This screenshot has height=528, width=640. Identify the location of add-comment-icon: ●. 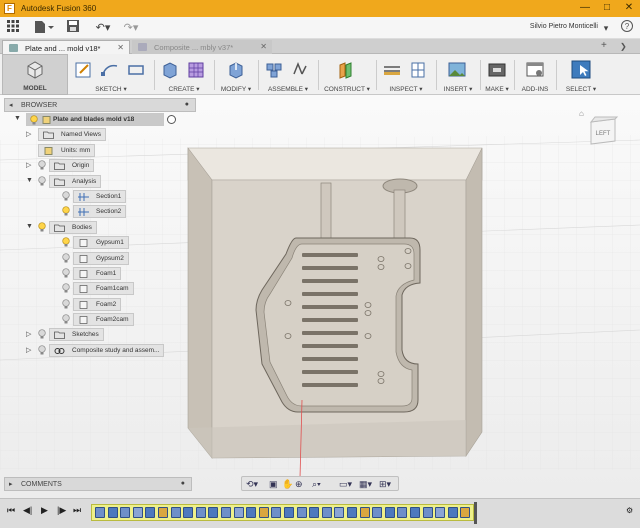
(183, 483).